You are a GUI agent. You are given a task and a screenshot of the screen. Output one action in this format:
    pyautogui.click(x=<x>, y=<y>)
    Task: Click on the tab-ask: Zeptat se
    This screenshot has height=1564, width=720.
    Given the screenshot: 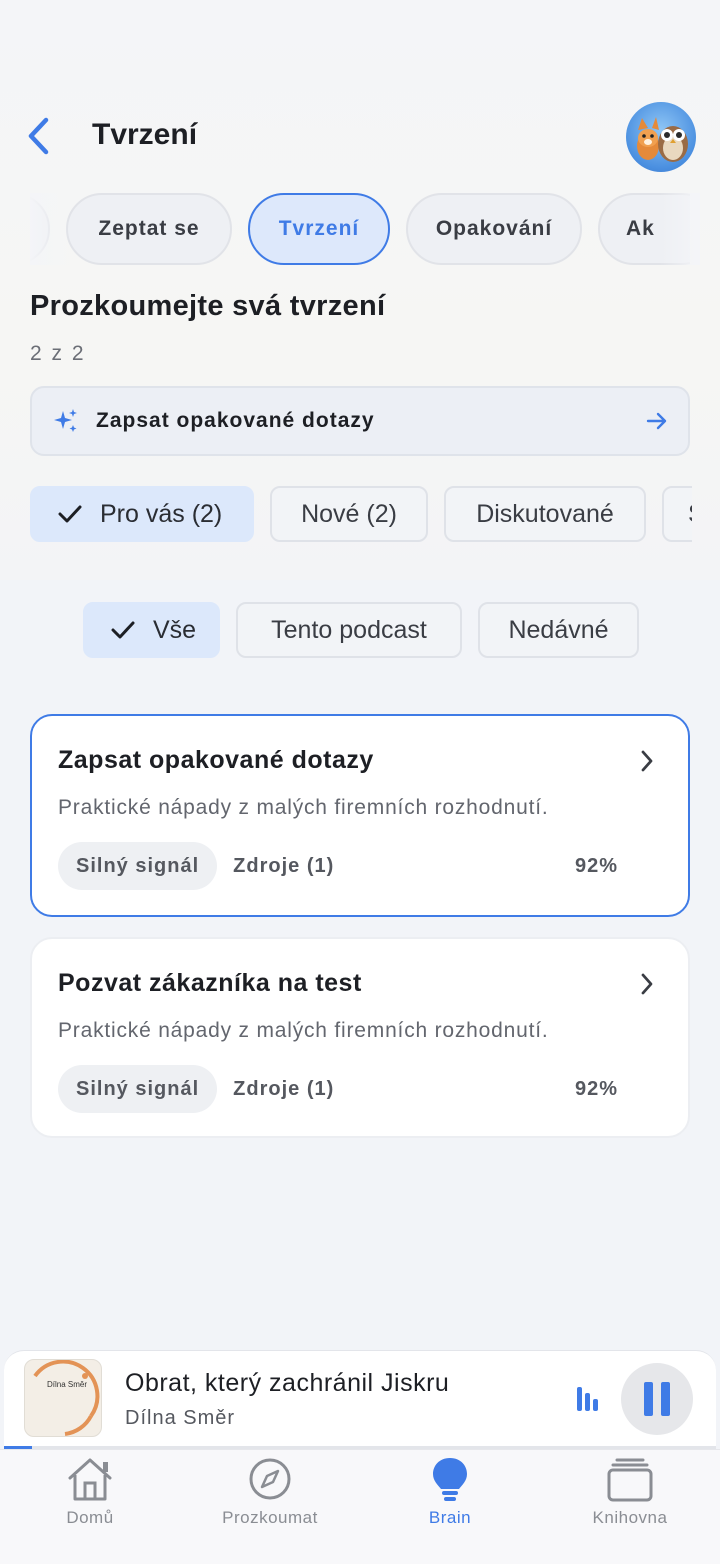 What is the action you would take?
    pyautogui.click(x=149, y=229)
    